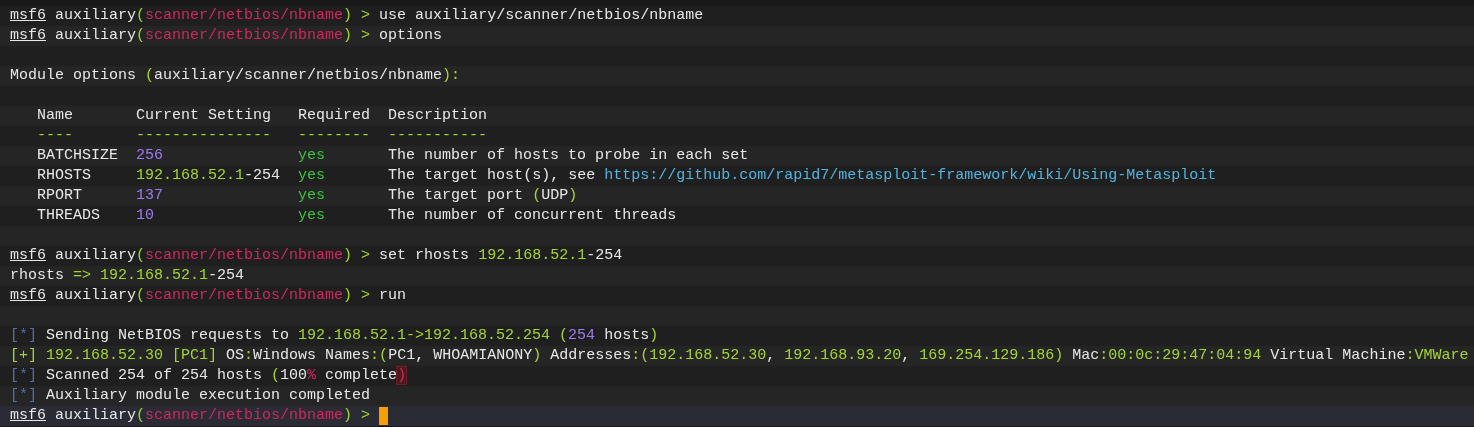 This screenshot has height=427, width=1474. Describe the element at coordinates (226, 36) in the screenshot. I see `terminal-line: msf6 auxiliary(scanner/netbios/nbname) > options` at that location.